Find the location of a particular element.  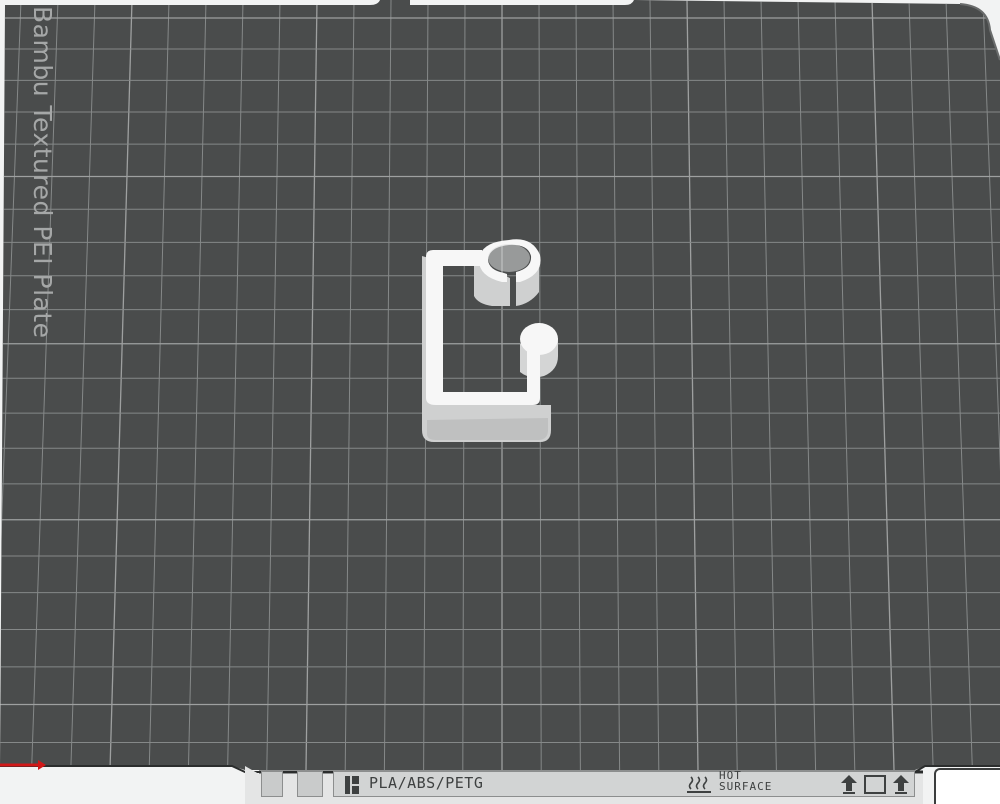

plate-type-icon is located at coordinates (352, 785).